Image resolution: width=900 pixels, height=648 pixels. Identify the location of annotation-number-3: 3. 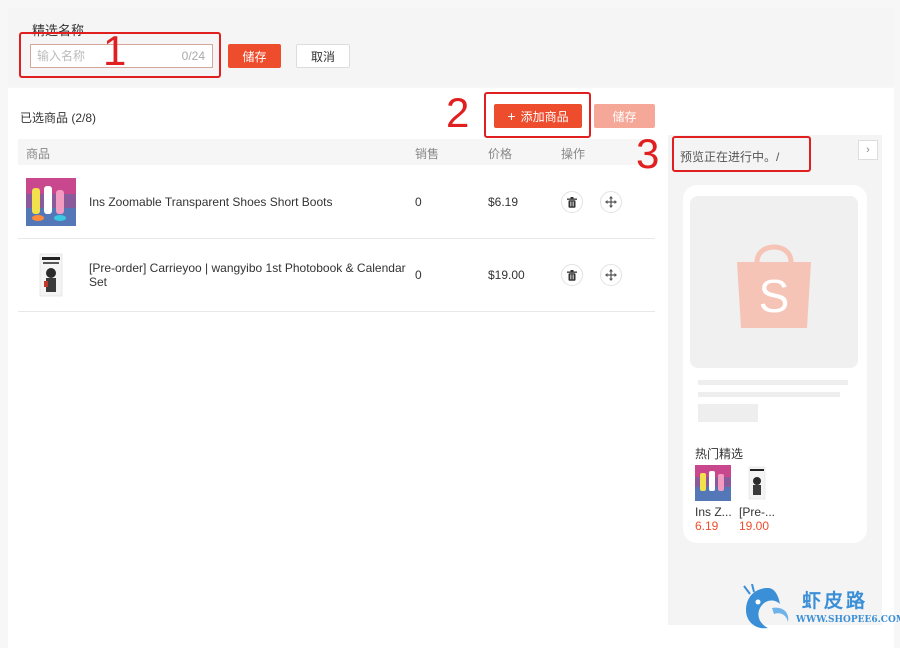
(648, 153).